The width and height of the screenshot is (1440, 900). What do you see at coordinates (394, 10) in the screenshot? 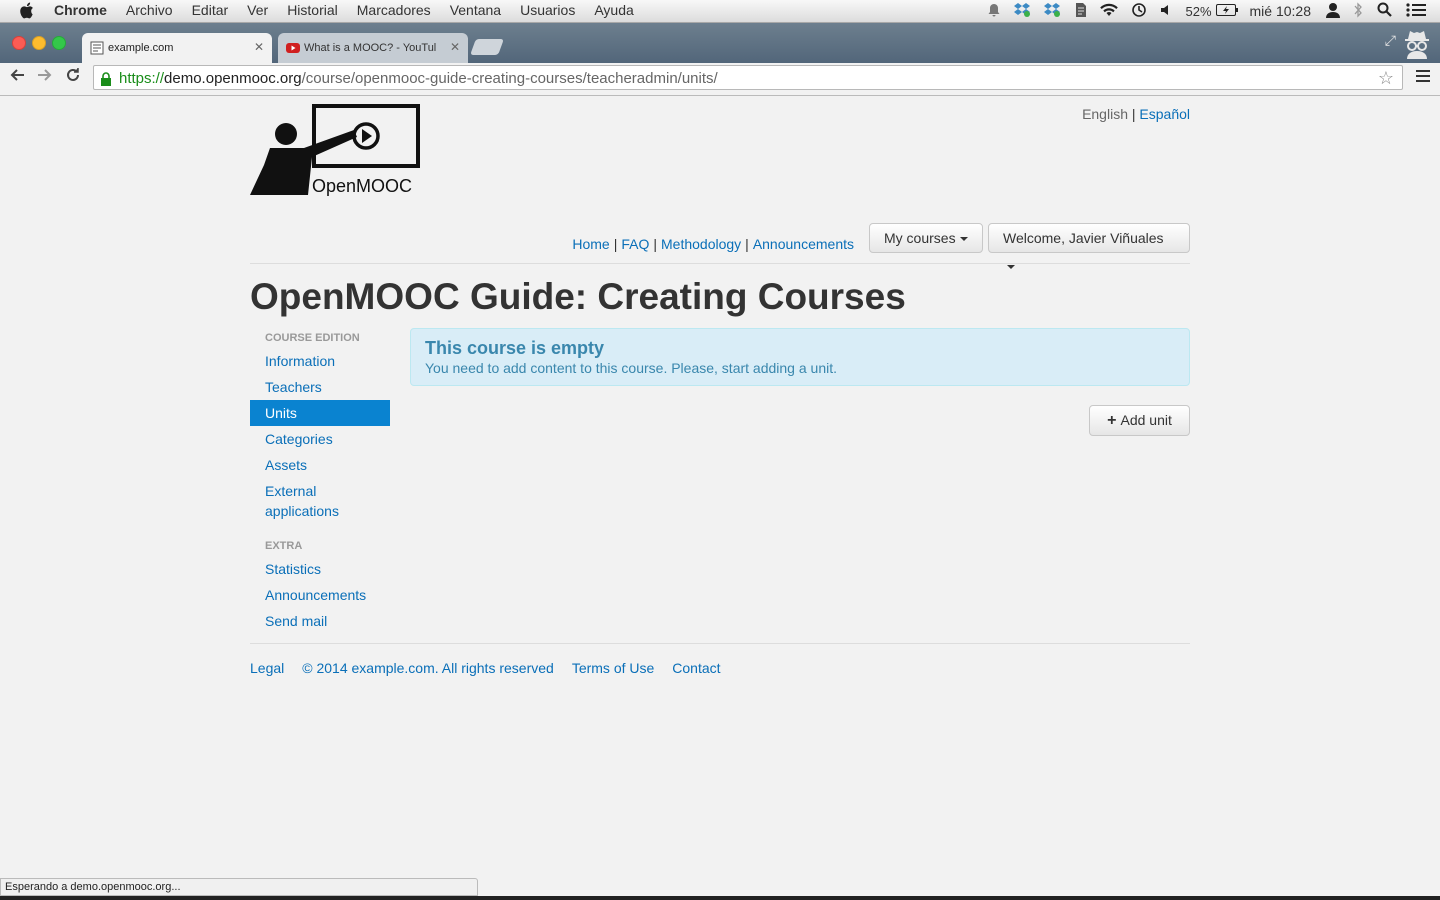
I see `menu-marcadores: Marcadores` at bounding box center [394, 10].